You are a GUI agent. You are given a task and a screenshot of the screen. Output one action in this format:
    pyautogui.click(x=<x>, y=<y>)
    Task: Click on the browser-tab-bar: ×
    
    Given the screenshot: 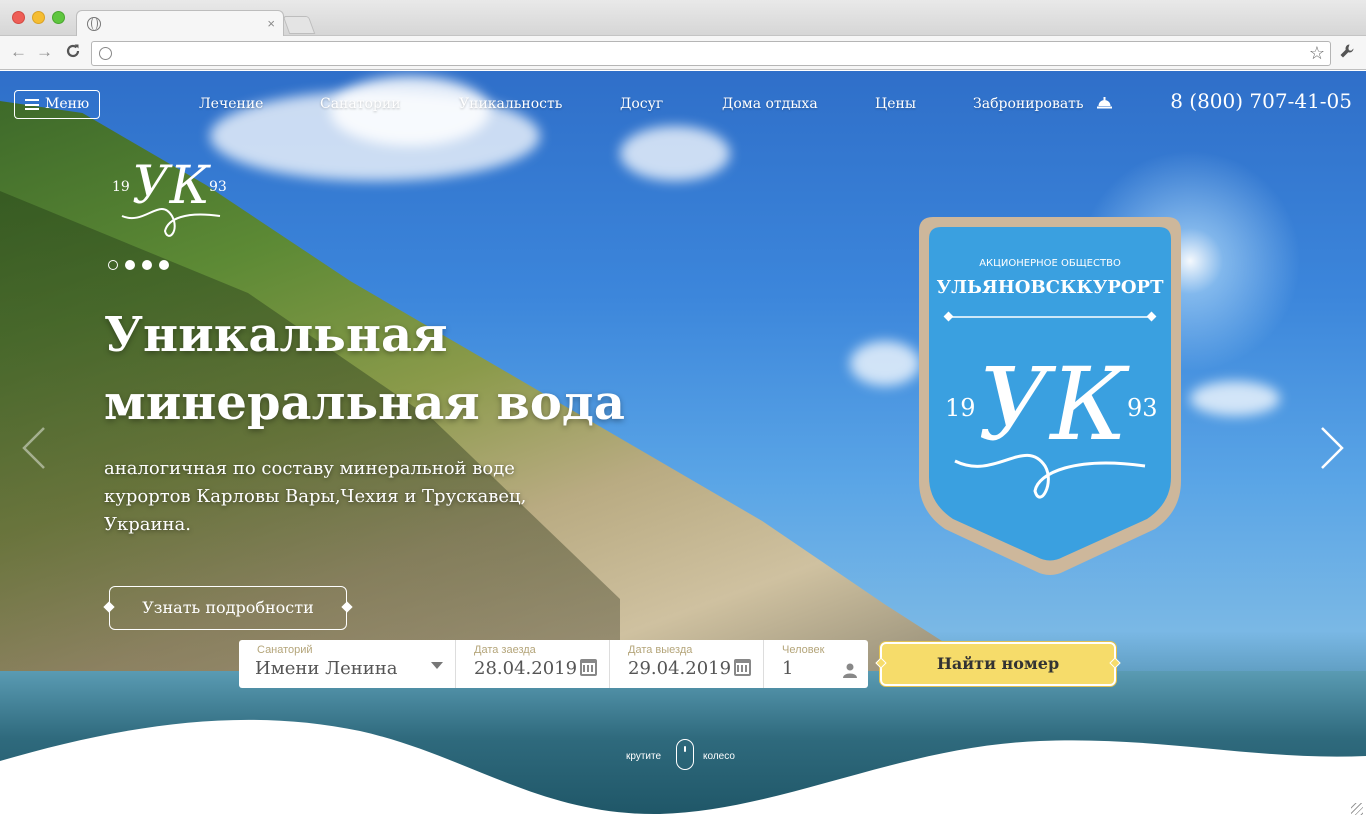 What is the action you would take?
    pyautogui.click(x=683, y=18)
    